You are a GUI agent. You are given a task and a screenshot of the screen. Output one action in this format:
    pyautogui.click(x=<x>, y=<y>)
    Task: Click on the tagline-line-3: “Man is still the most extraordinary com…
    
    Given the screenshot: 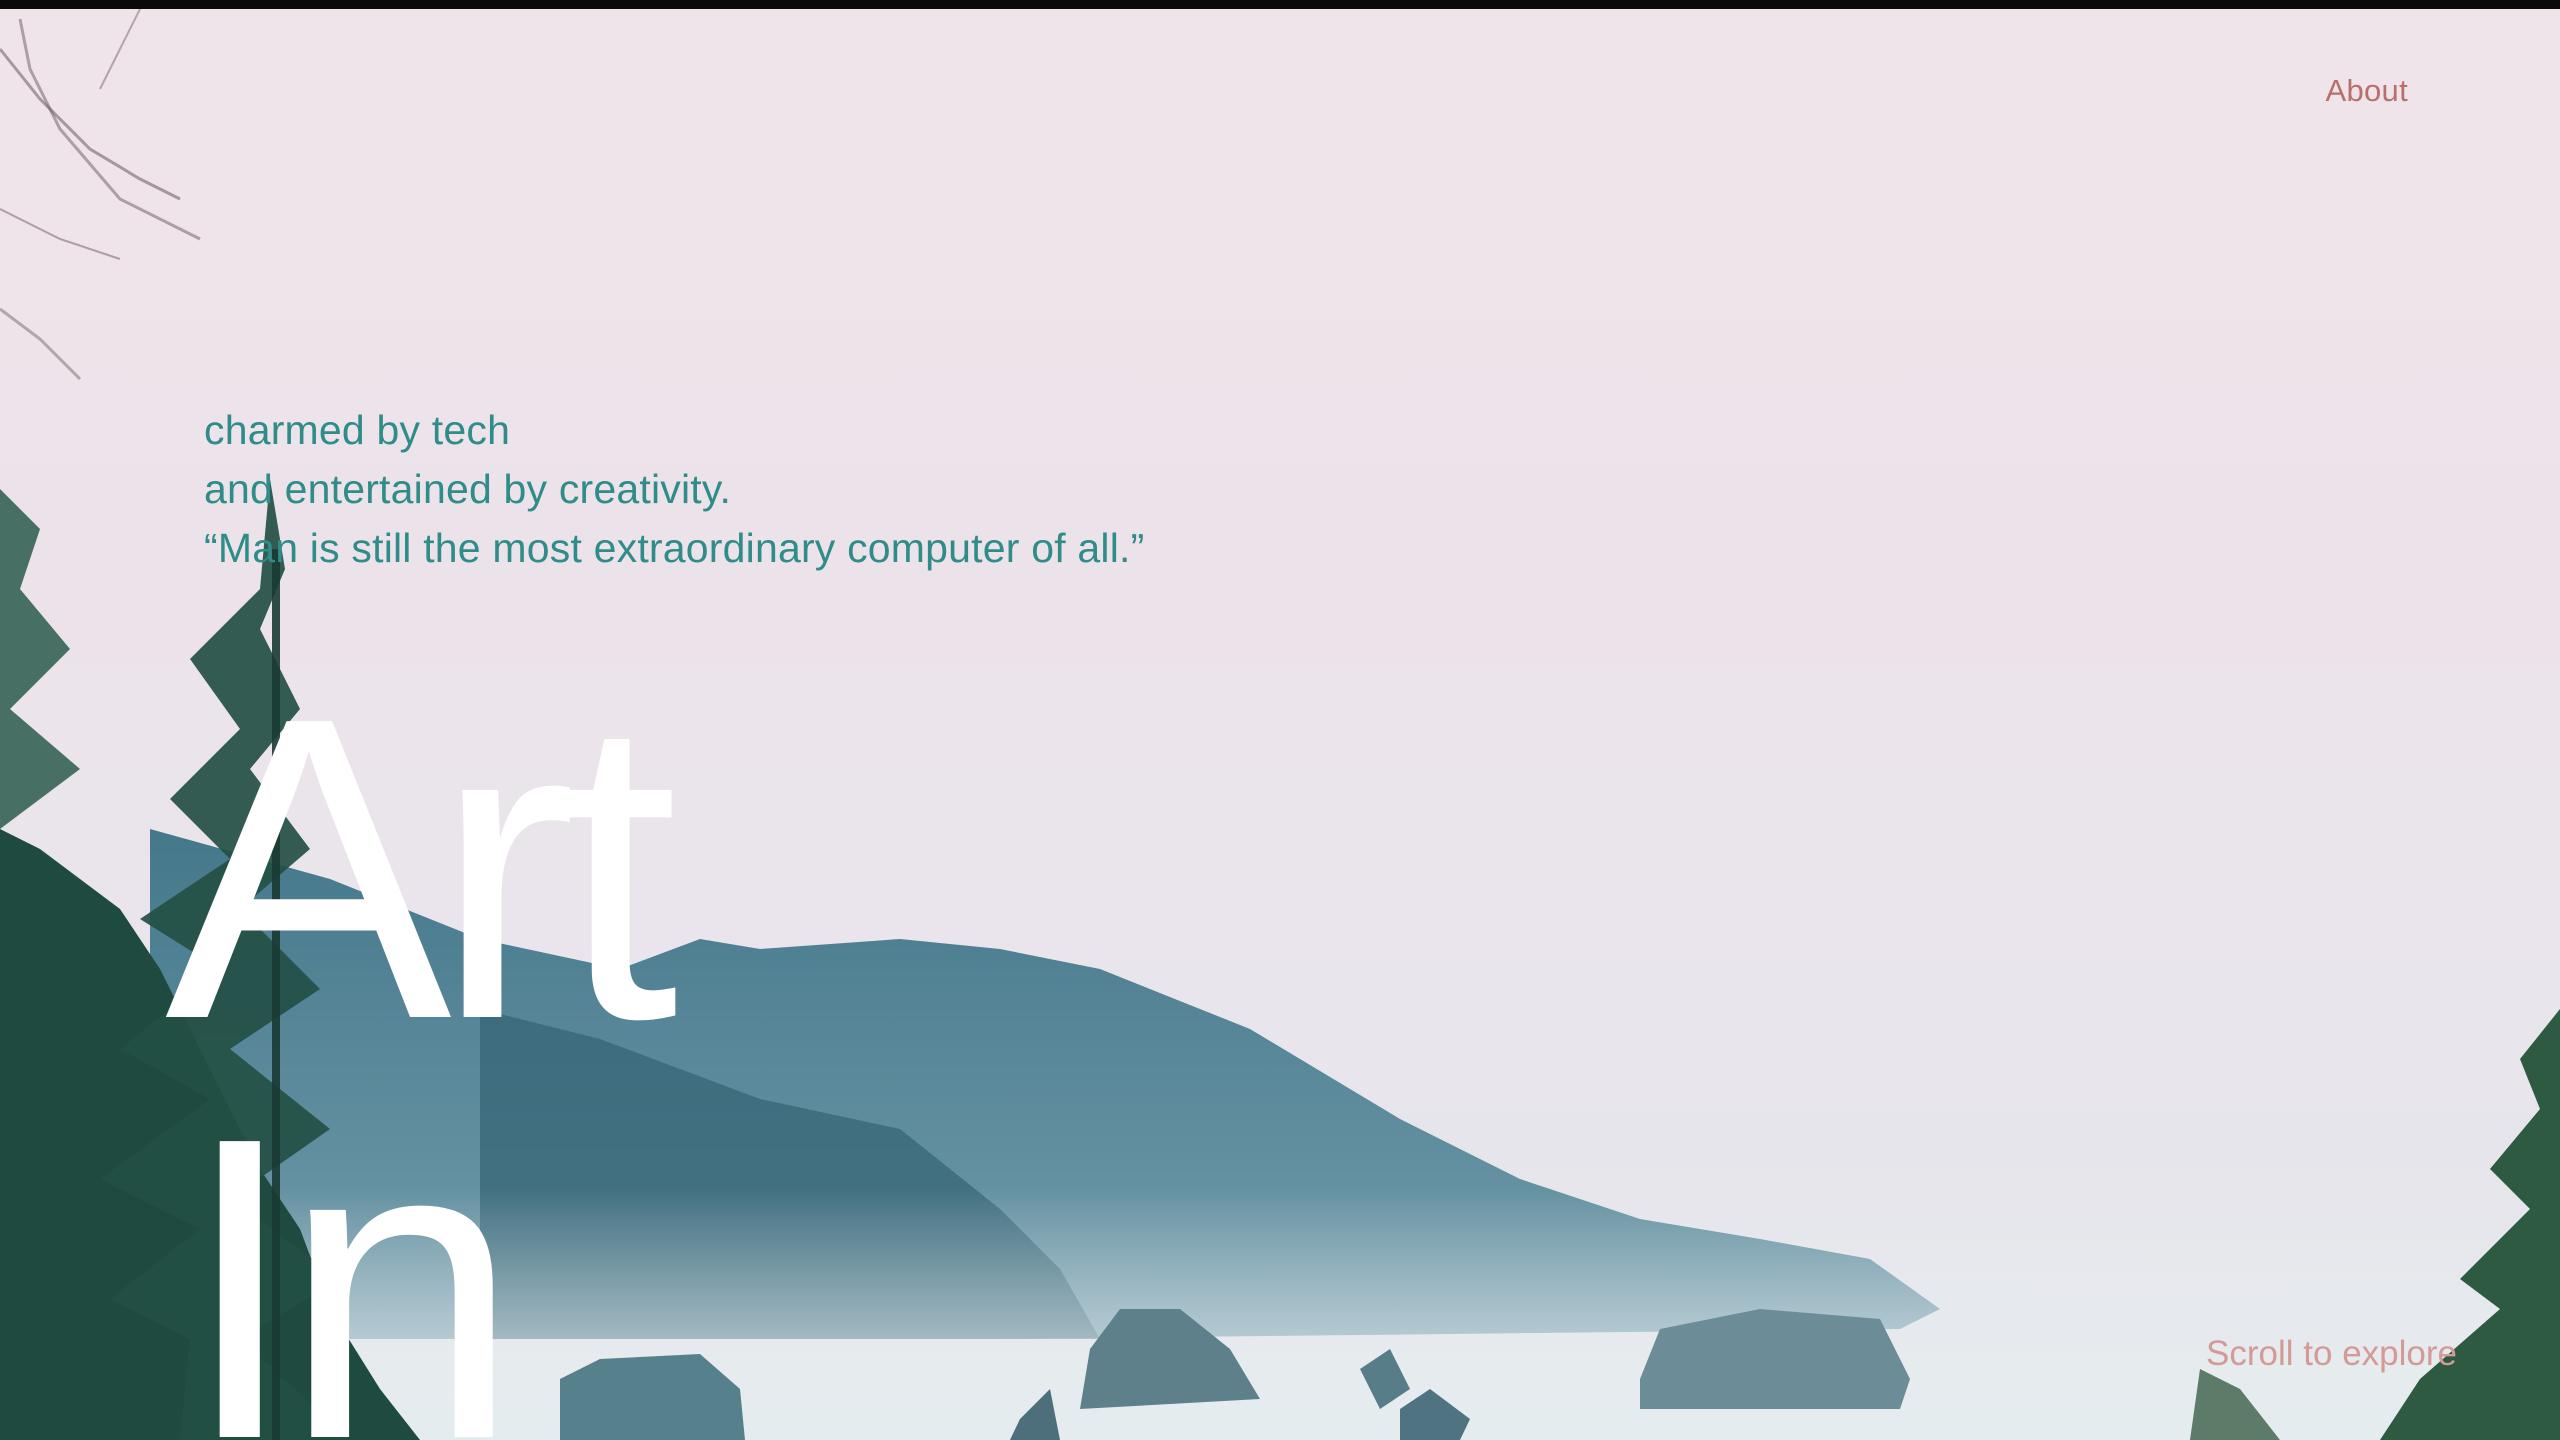 What is the action you would take?
    pyautogui.click(x=674, y=548)
    